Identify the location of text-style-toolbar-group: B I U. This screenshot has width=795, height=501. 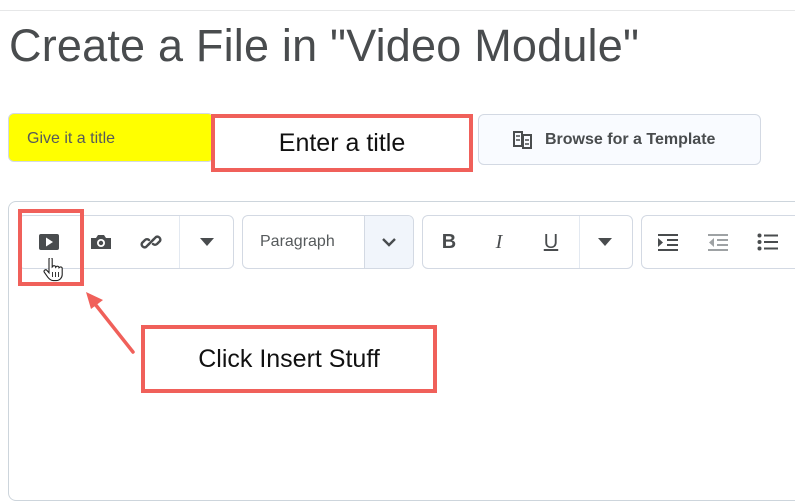
(527, 242).